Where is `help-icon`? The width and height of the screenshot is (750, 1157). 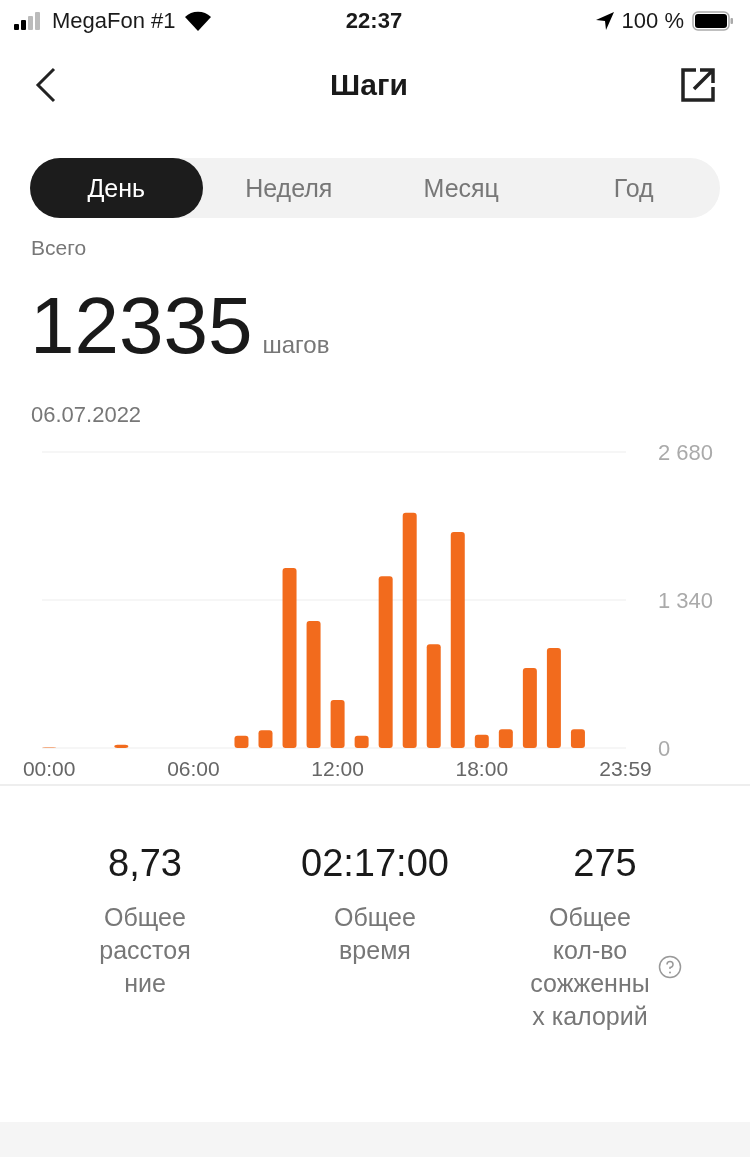
help-icon is located at coordinates (670, 967).